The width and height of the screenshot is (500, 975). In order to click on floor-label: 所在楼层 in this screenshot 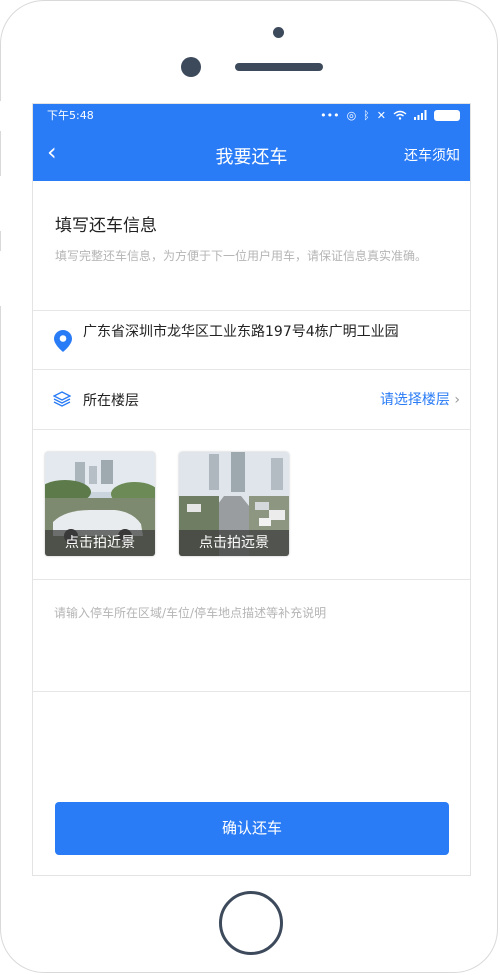, I will do `click(111, 401)`.